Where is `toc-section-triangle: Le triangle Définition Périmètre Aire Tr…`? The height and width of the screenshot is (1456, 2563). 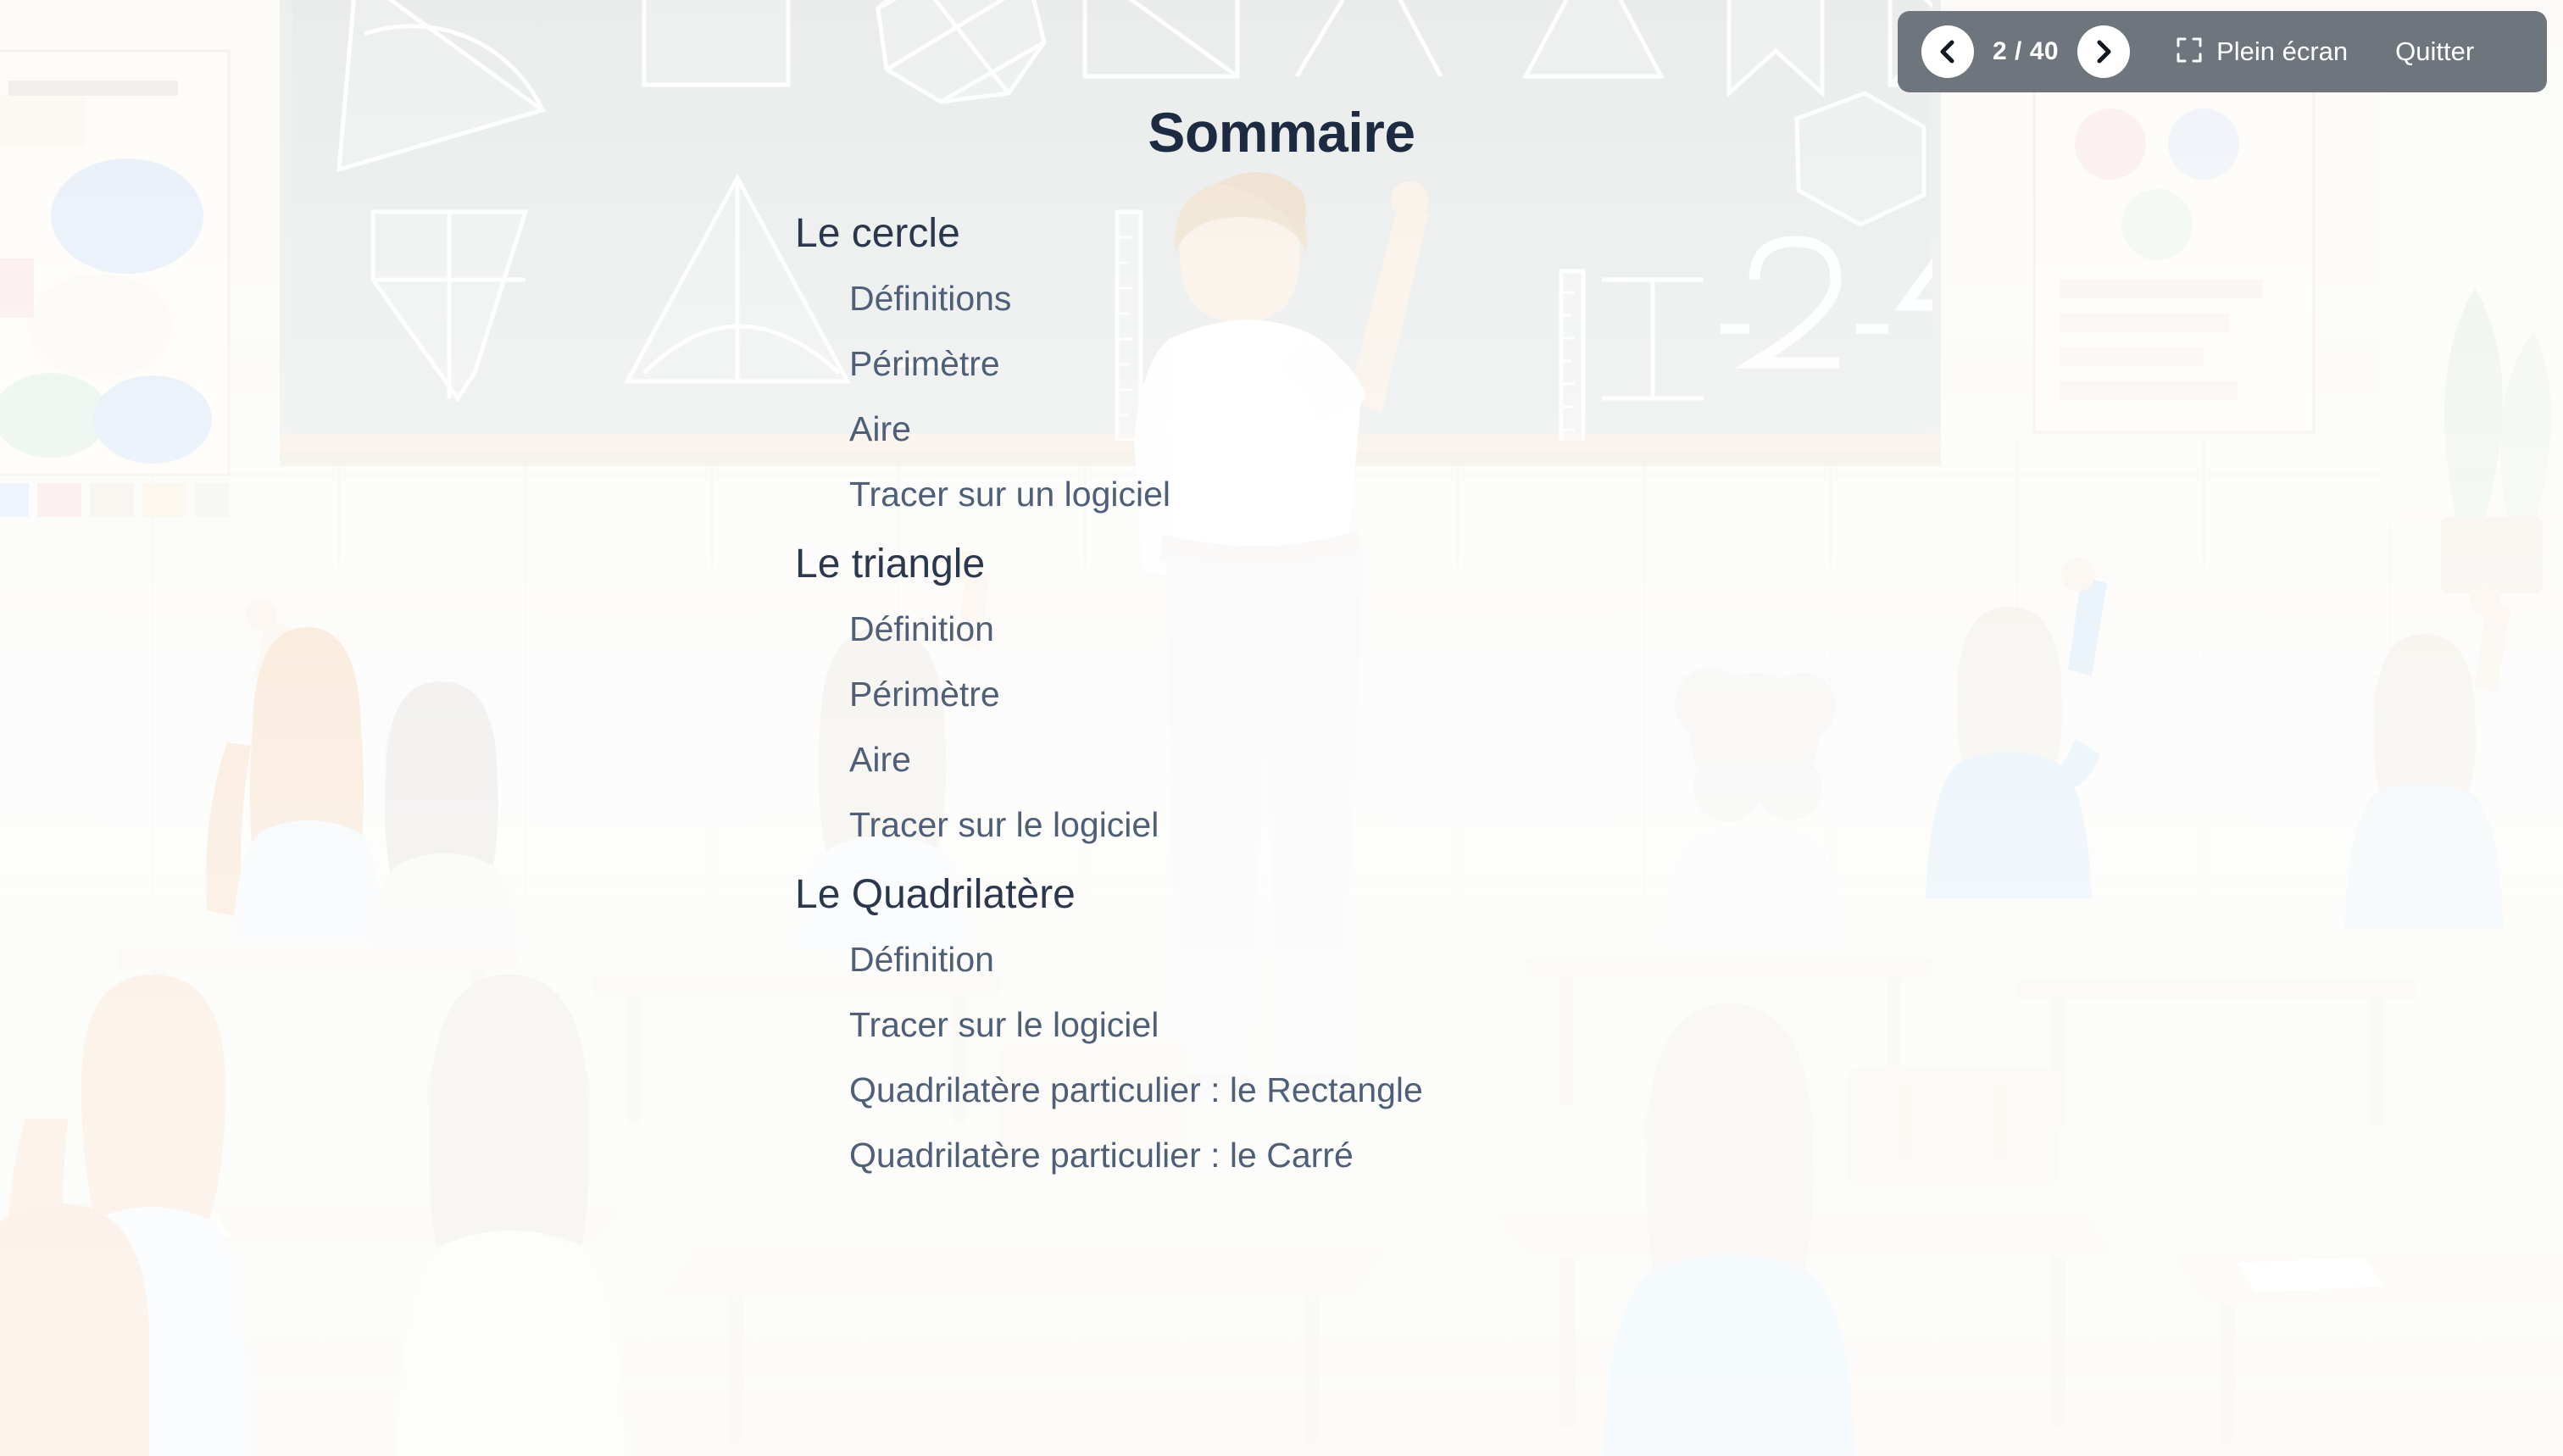 toc-section-triangle: Le triangle Définition Périmètre Aire Tr… is located at coordinates (1430, 693).